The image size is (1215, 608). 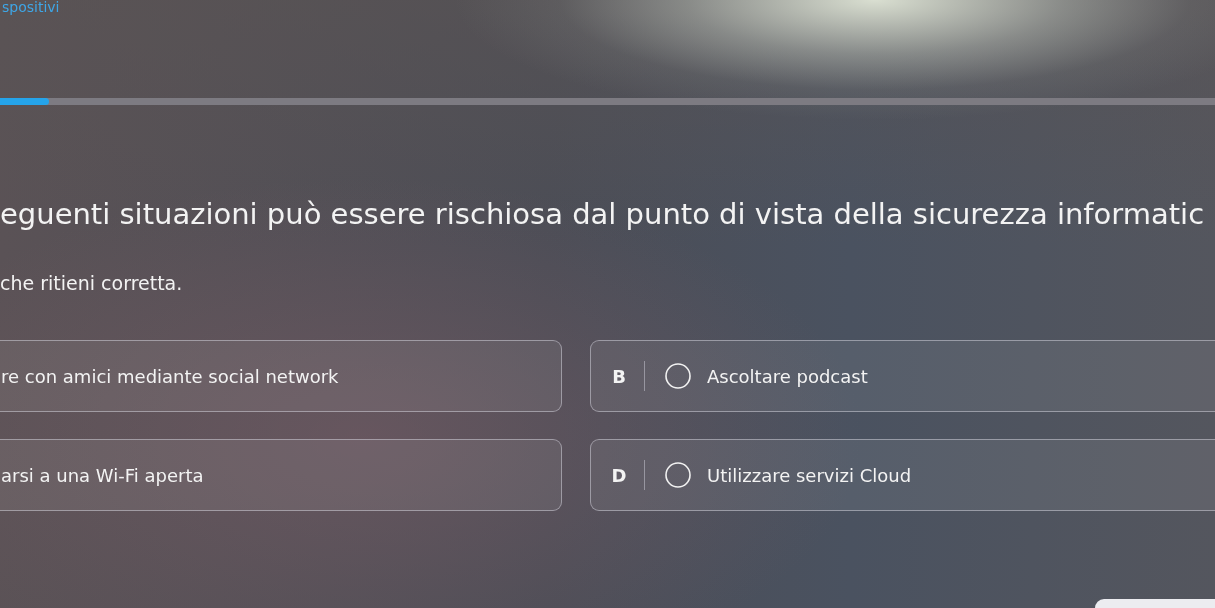 I want to click on answer-option: re con amici mediante social network, so click(x=281, y=376).